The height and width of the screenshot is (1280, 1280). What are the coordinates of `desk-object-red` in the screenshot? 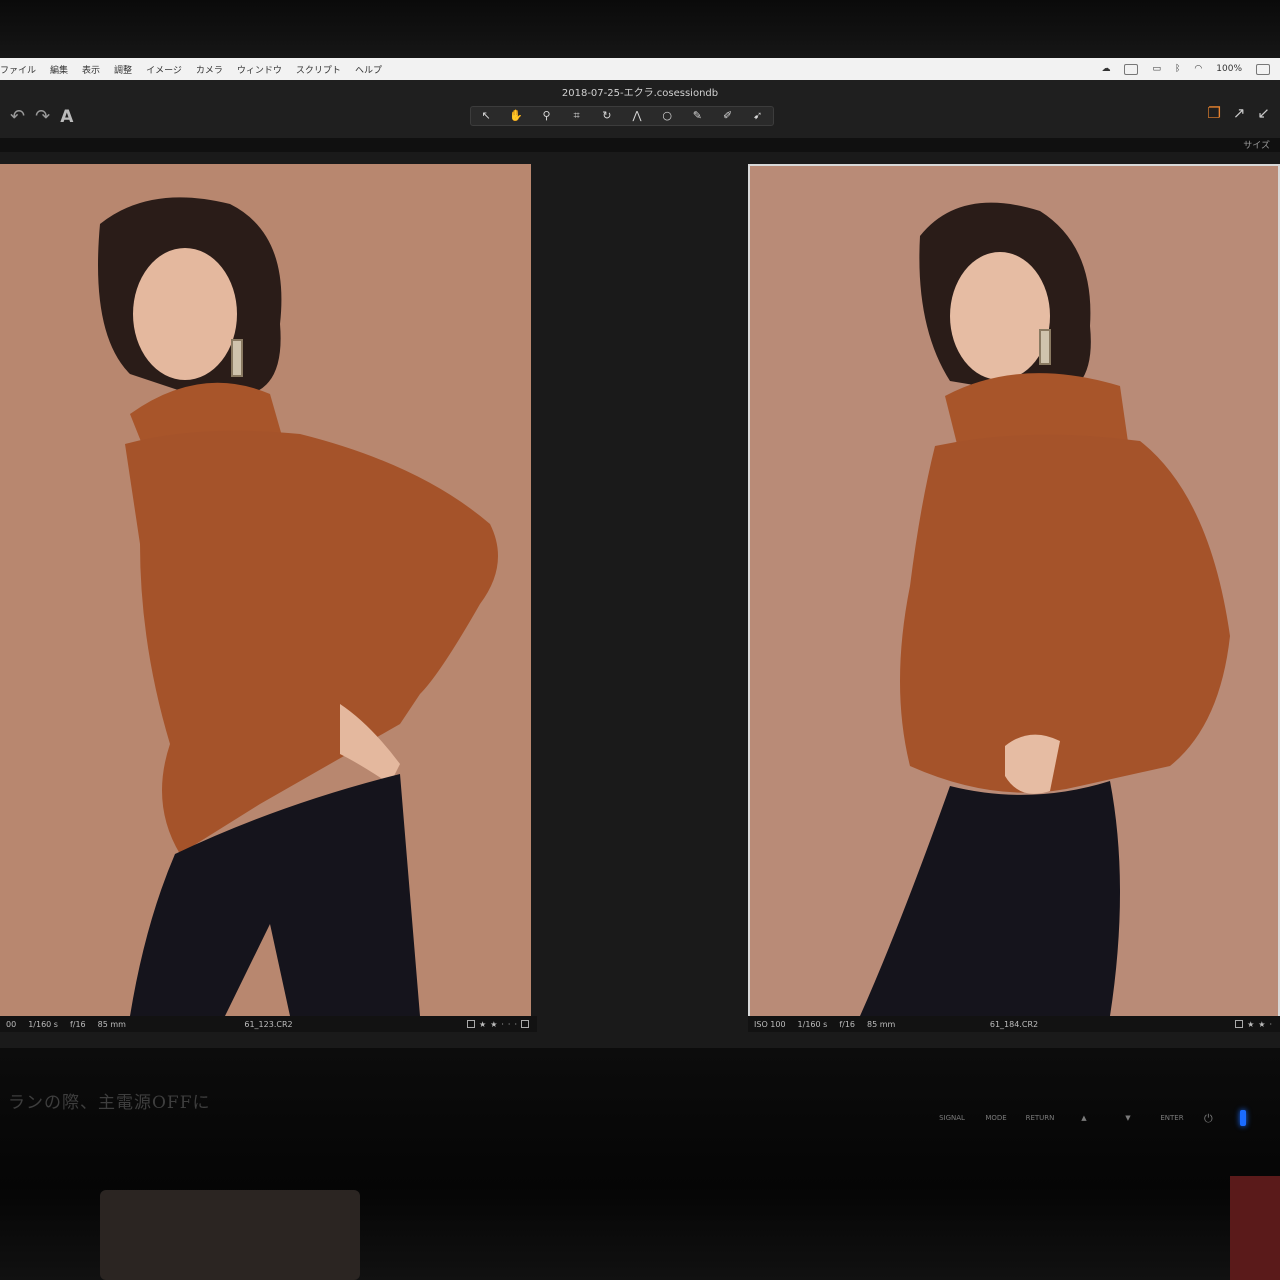 It's located at (1255, 1228).